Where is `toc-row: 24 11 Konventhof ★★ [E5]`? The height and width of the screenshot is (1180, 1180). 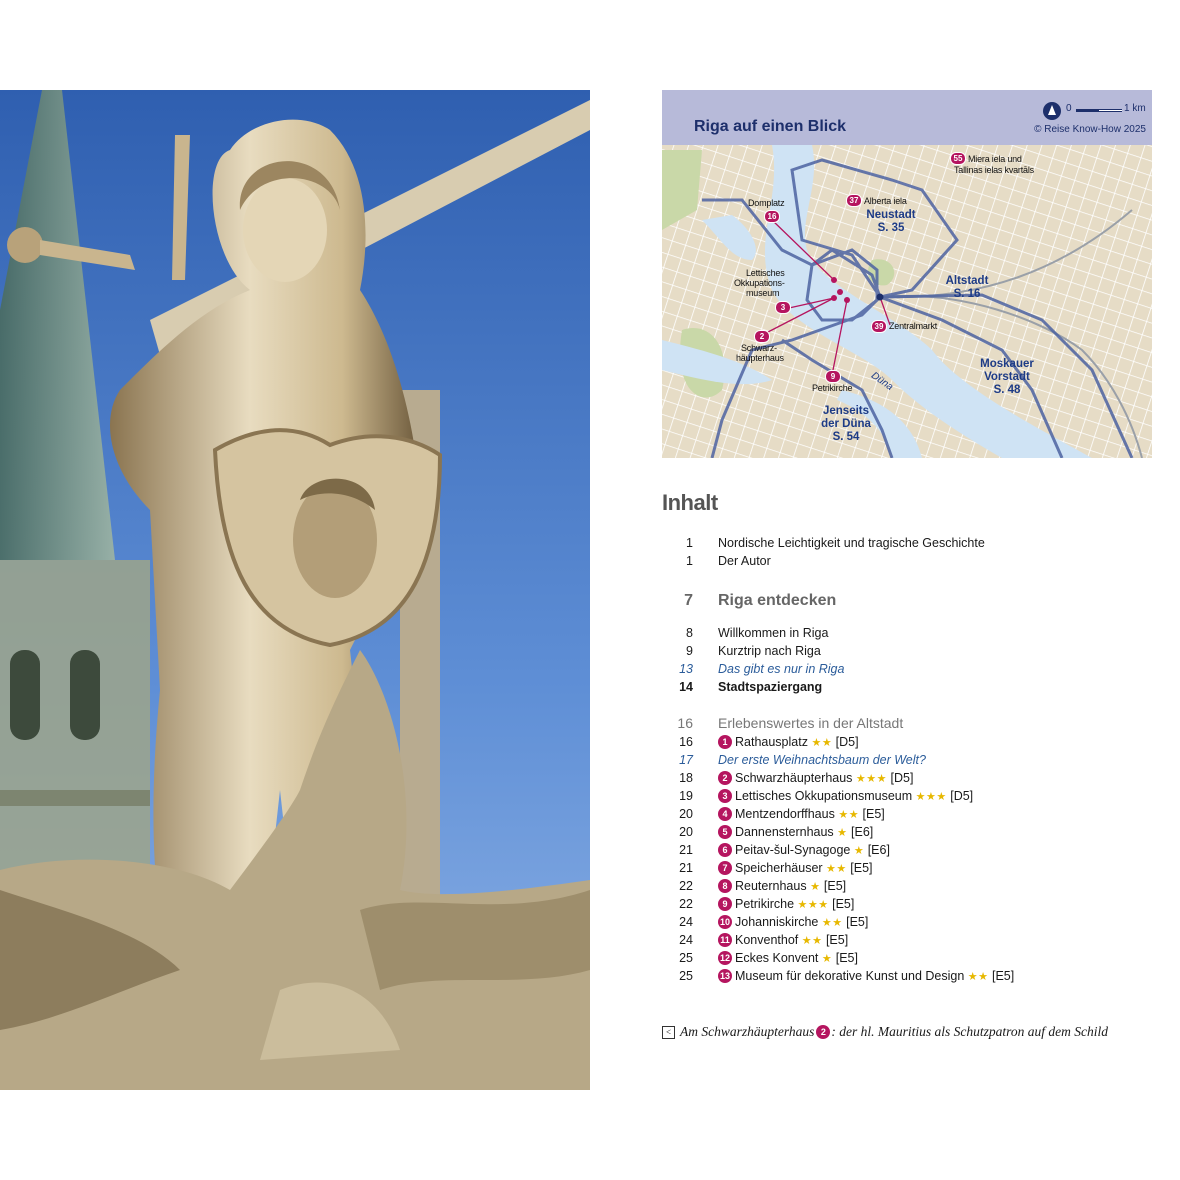 toc-row: 24 11 Konventhof ★★ [E5] is located at coordinates (912, 940).